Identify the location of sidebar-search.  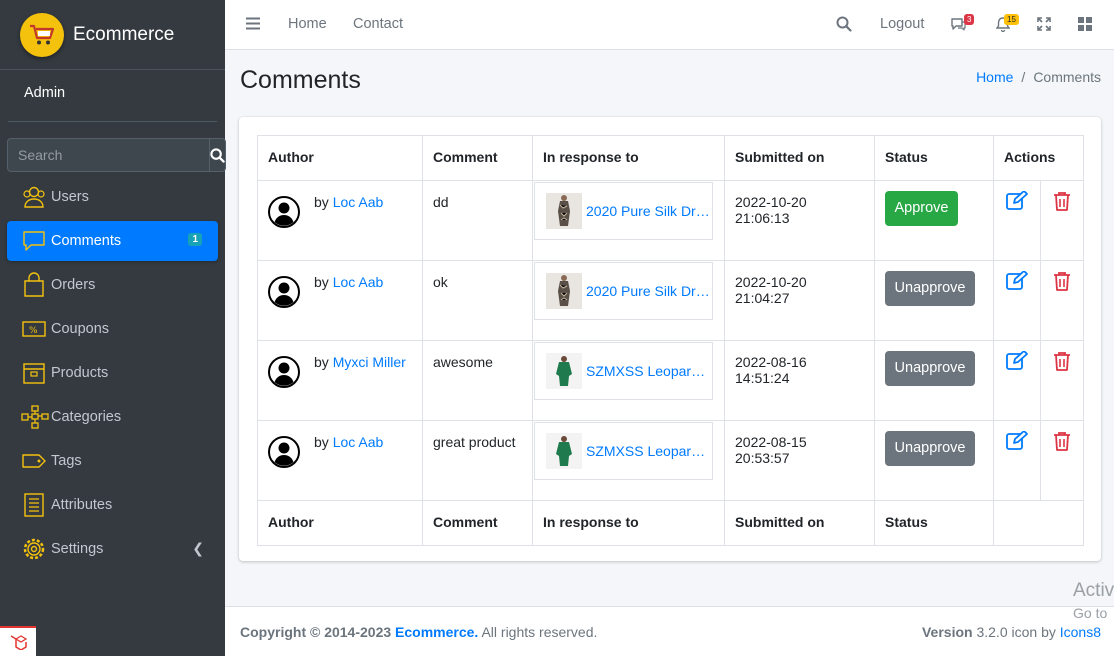
(116, 155).